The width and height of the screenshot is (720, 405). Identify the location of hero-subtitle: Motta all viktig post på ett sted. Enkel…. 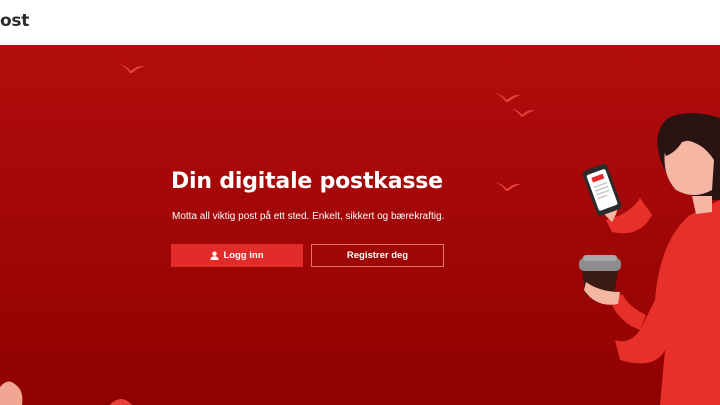
(308, 216).